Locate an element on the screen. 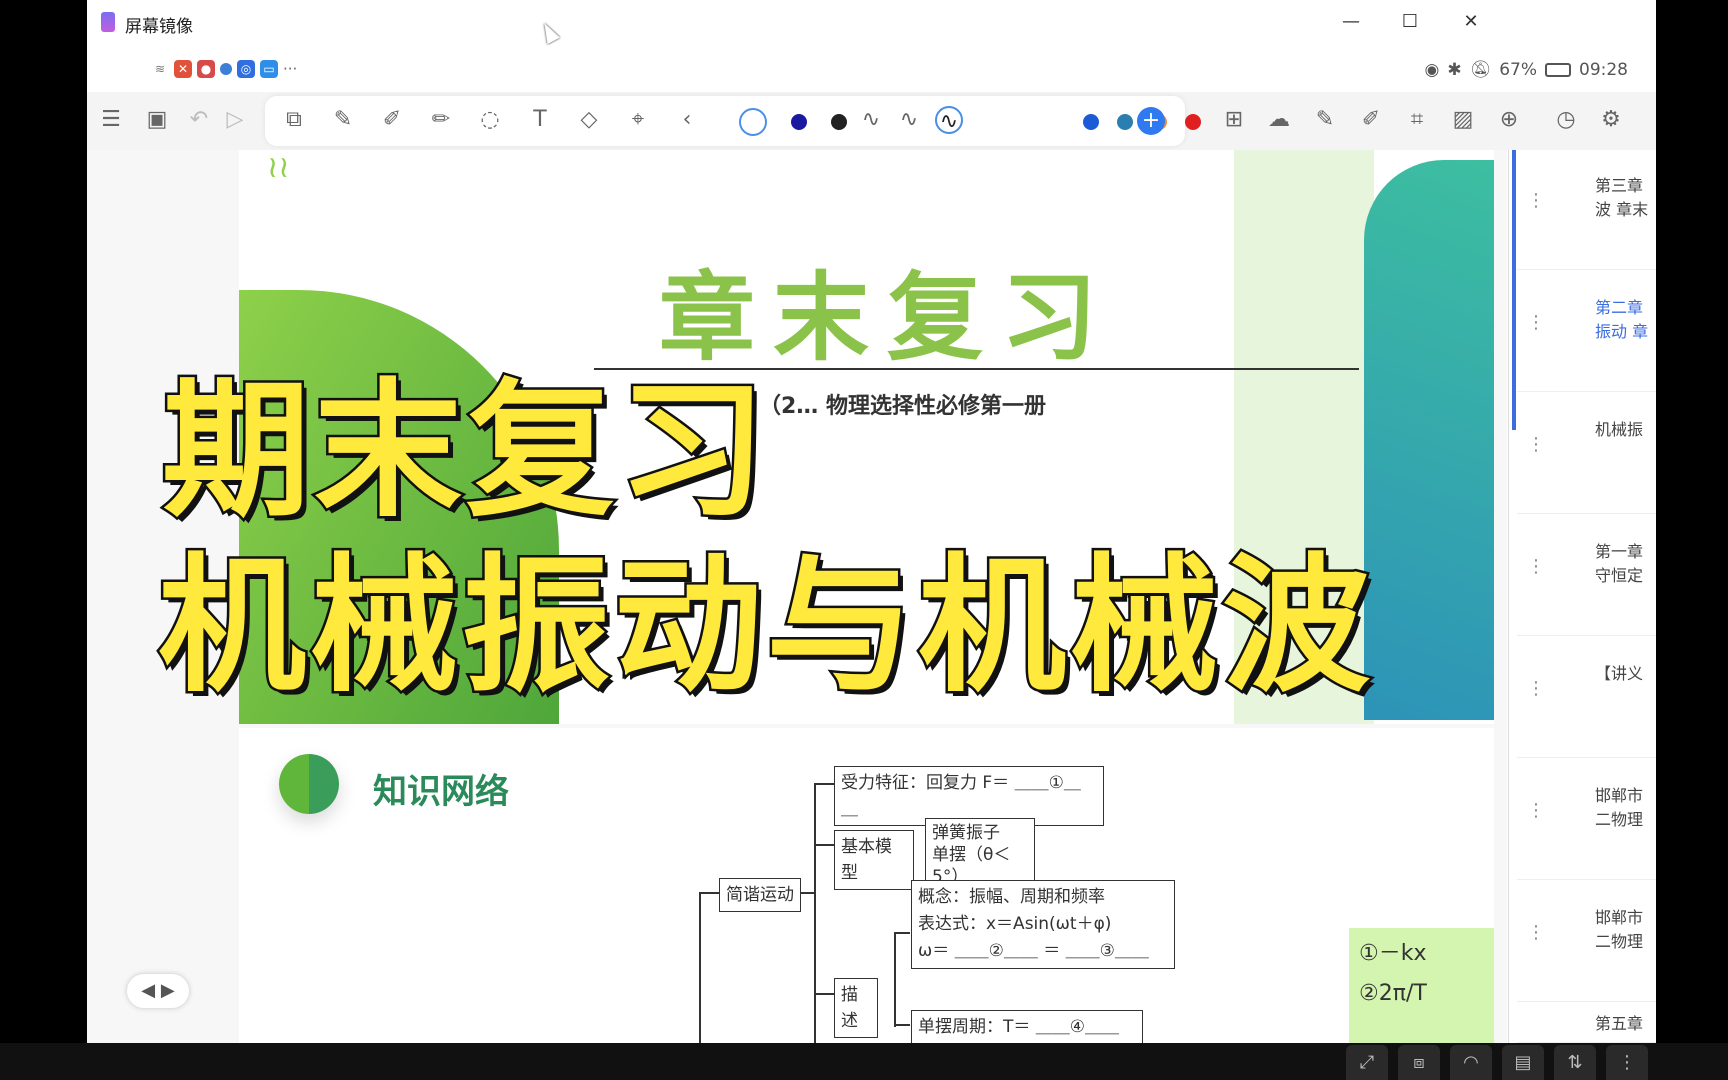 The image size is (1728, 1080). host-taskbar: ⤢ ⧈ ◠ ▤ ⇅ ⋮ is located at coordinates (864, 1061).